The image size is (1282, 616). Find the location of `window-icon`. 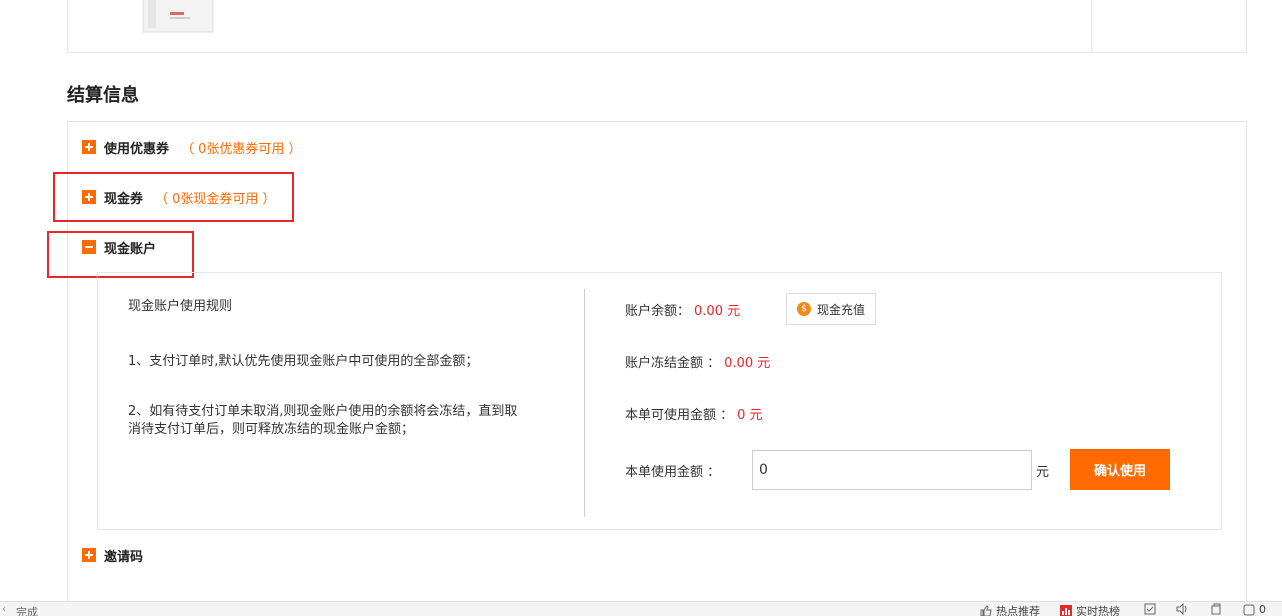

window-icon is located at coordinates (1216, 609).